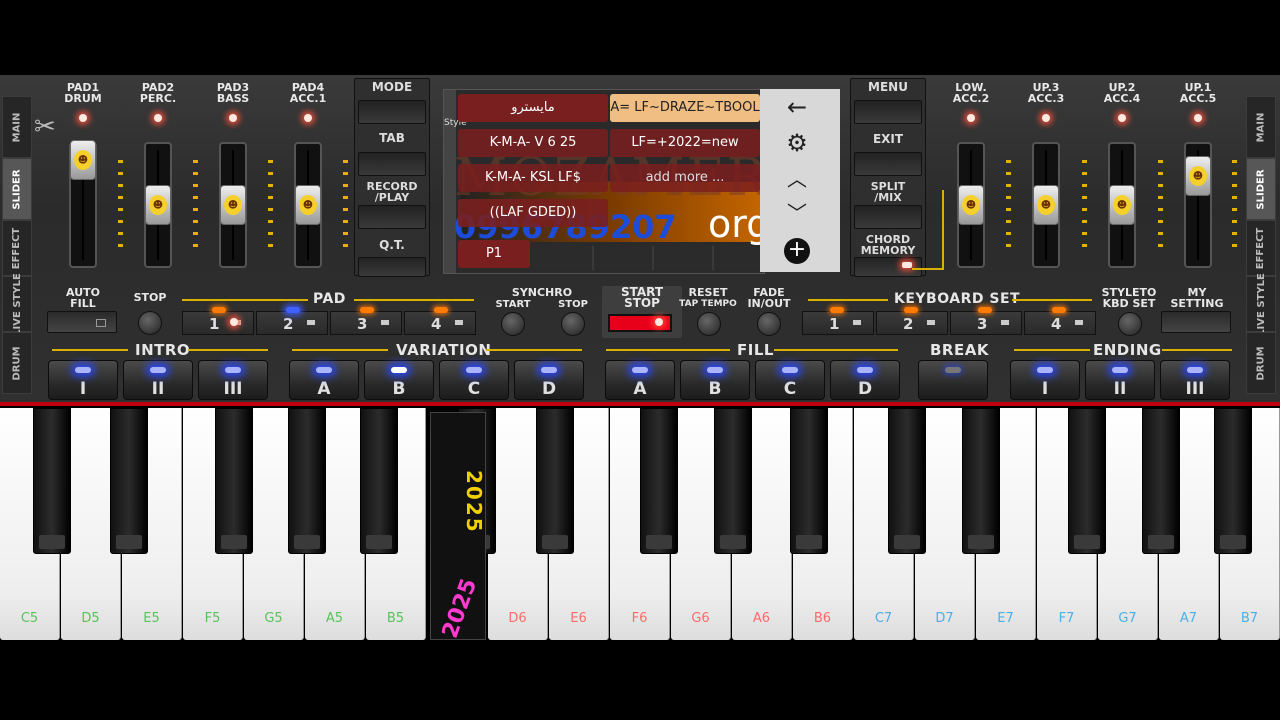 This screenshot has width=1280, height=720. I want to click on gear-icon: ⚙, so click(797, 143).